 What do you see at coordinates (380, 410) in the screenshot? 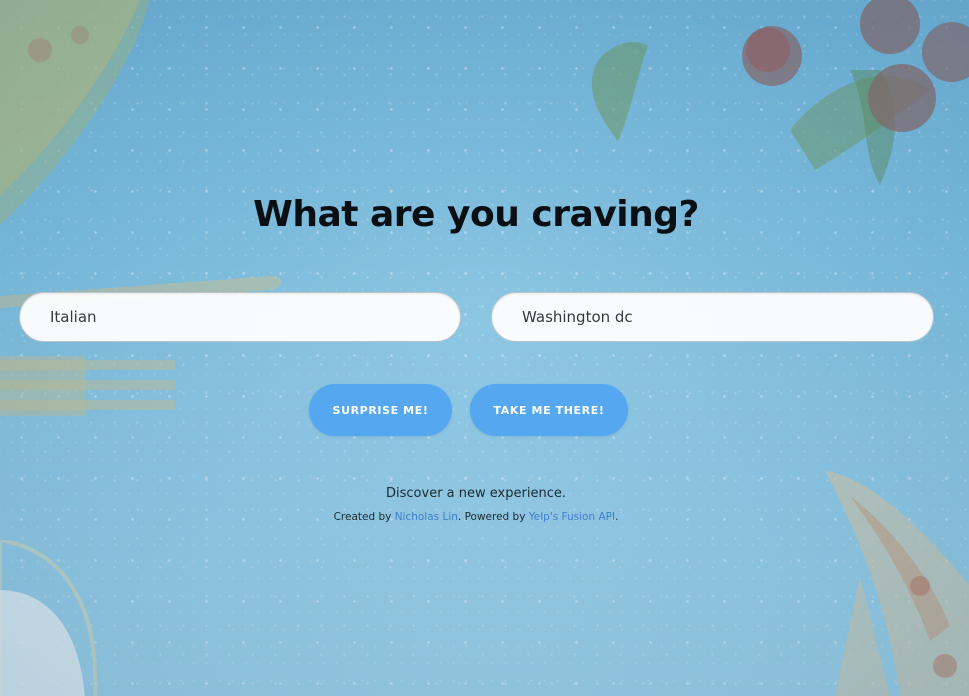
I see `surprise-me-button: SURPRISE ME!` at bounding box center [380, 410].